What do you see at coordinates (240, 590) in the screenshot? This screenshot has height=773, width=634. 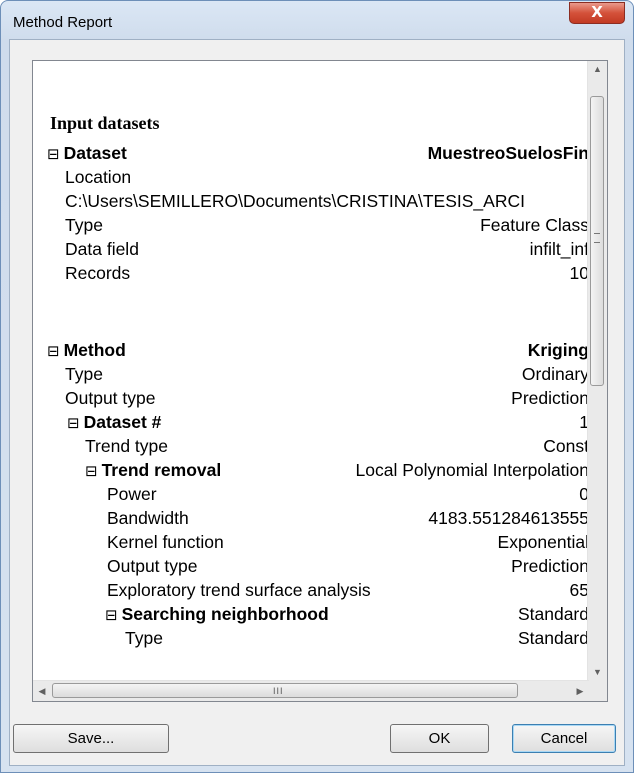 I see `property-label: Exploratory trend surface analysis` at bounding box center [240, 590].